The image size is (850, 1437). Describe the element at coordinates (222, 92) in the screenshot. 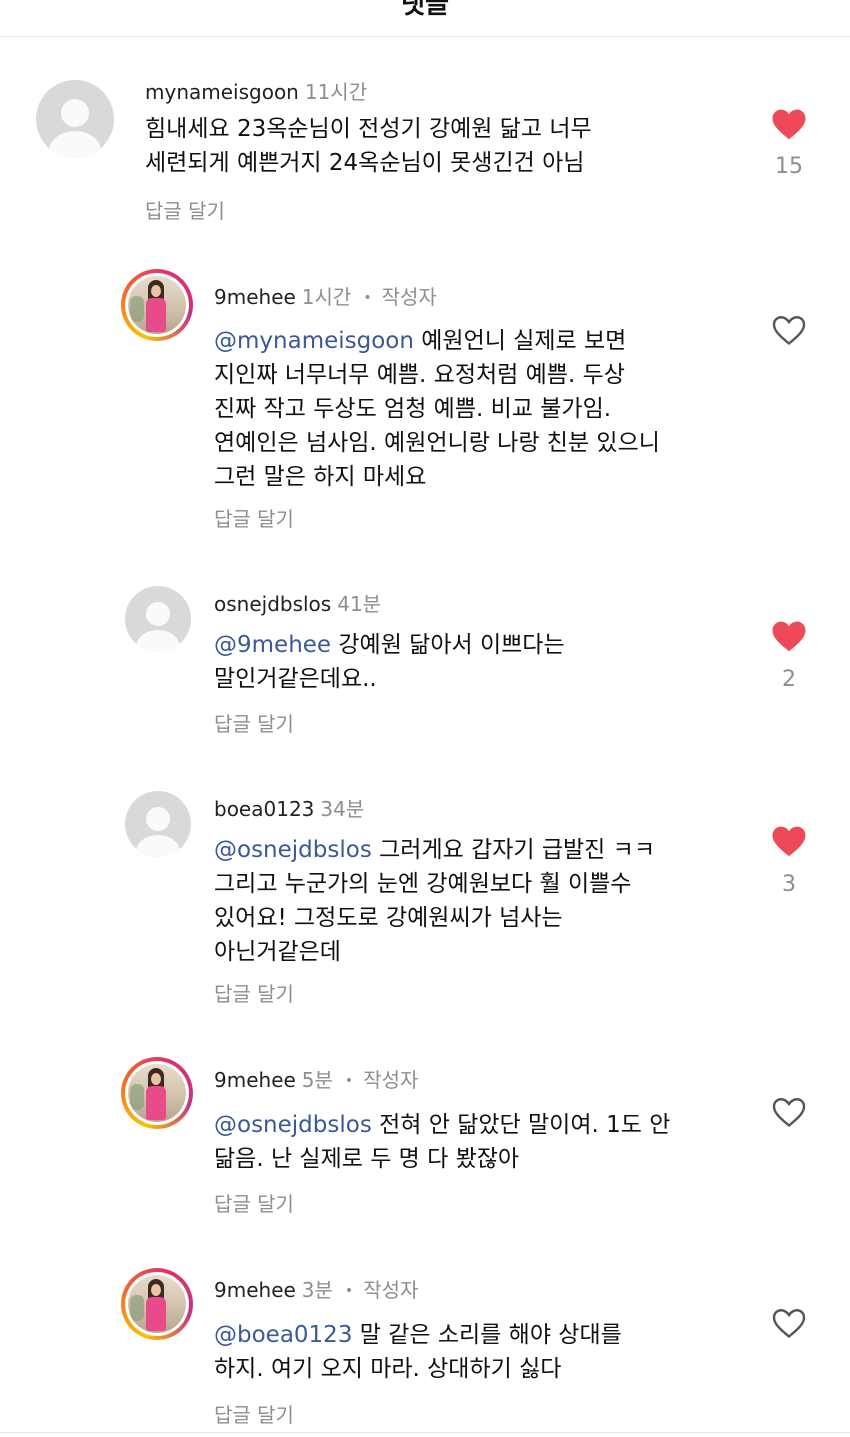

I see `username: mynameisgoon` at that location.